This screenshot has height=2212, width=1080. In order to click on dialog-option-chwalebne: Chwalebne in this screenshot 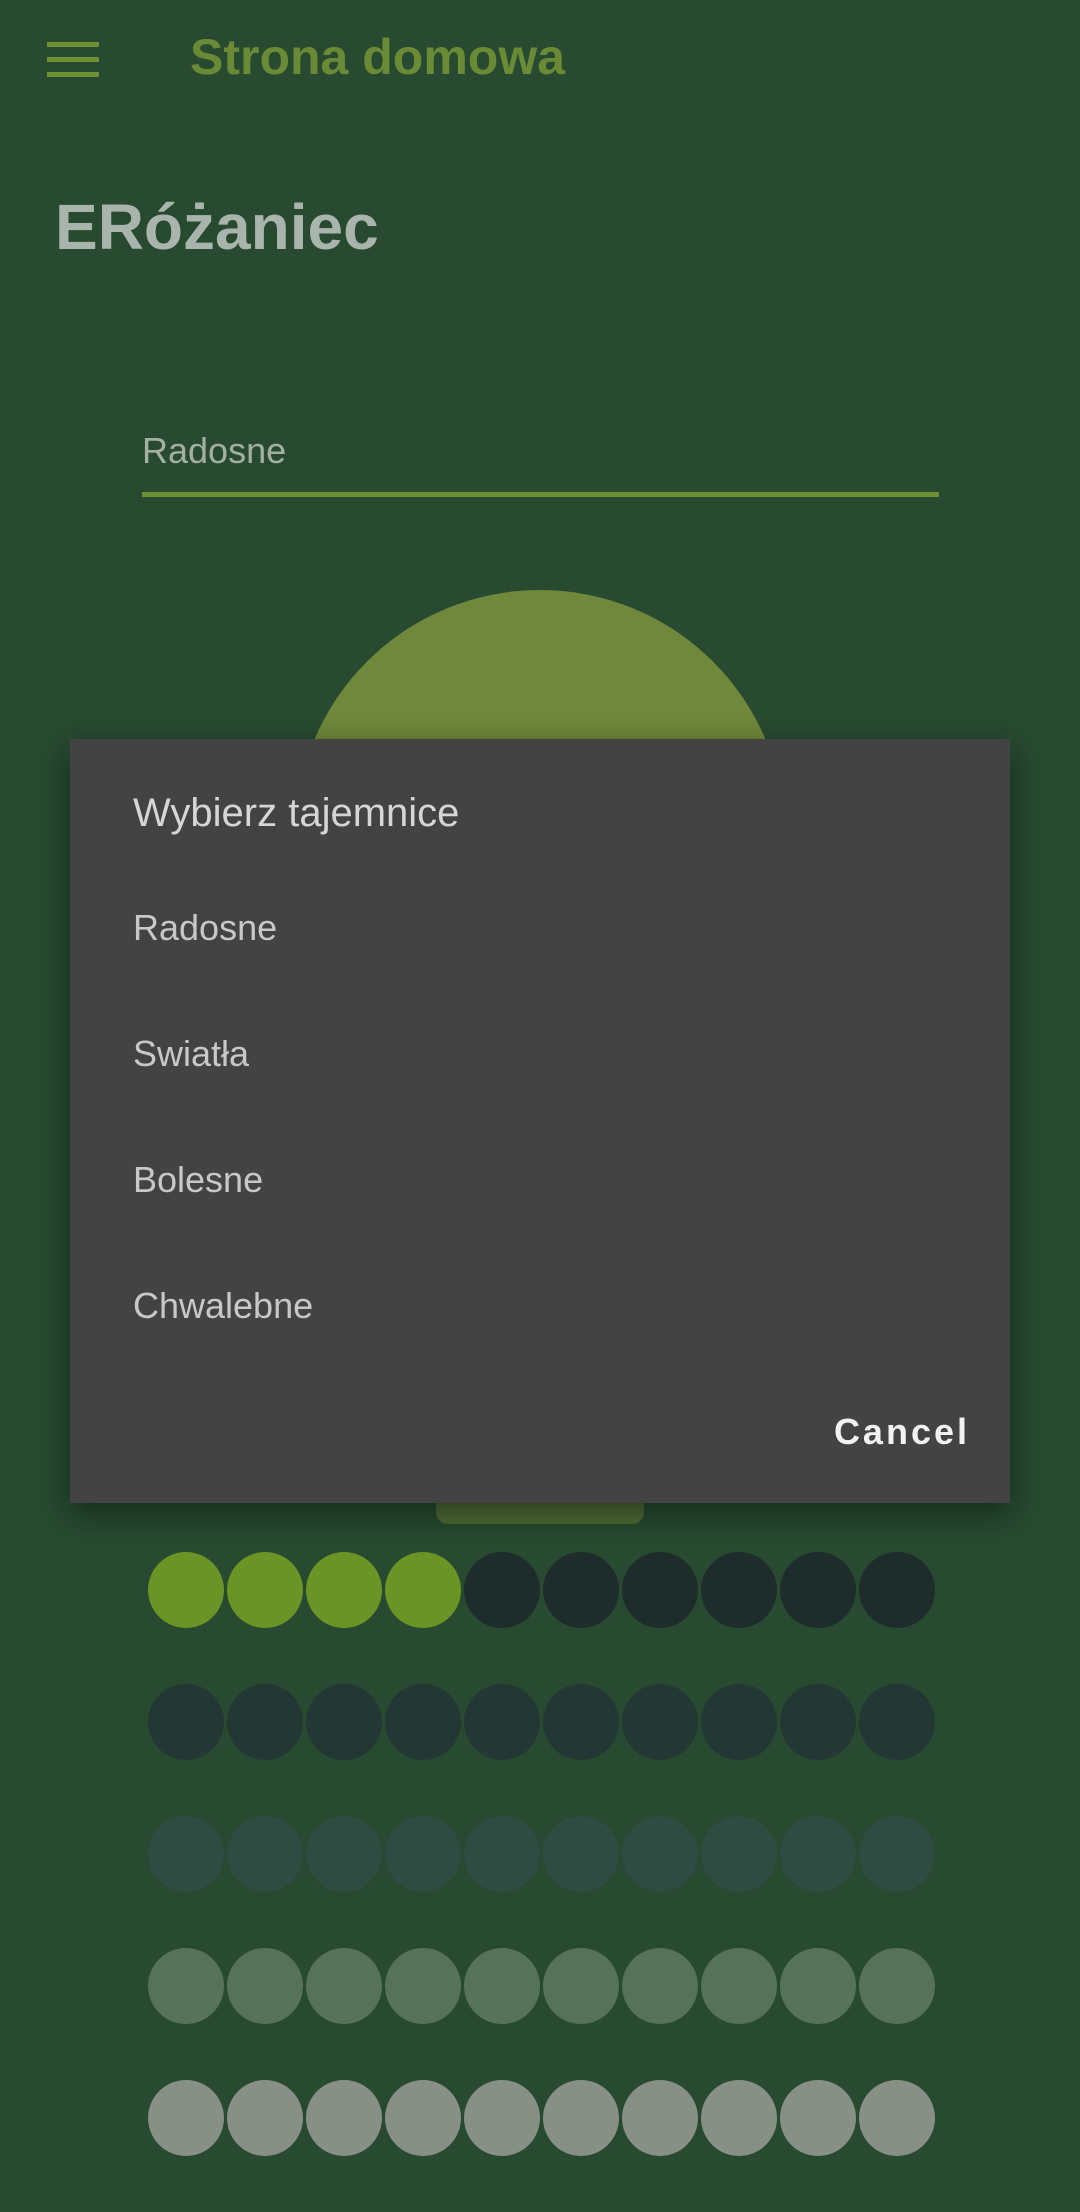, I will do `click(223, 1306)`.